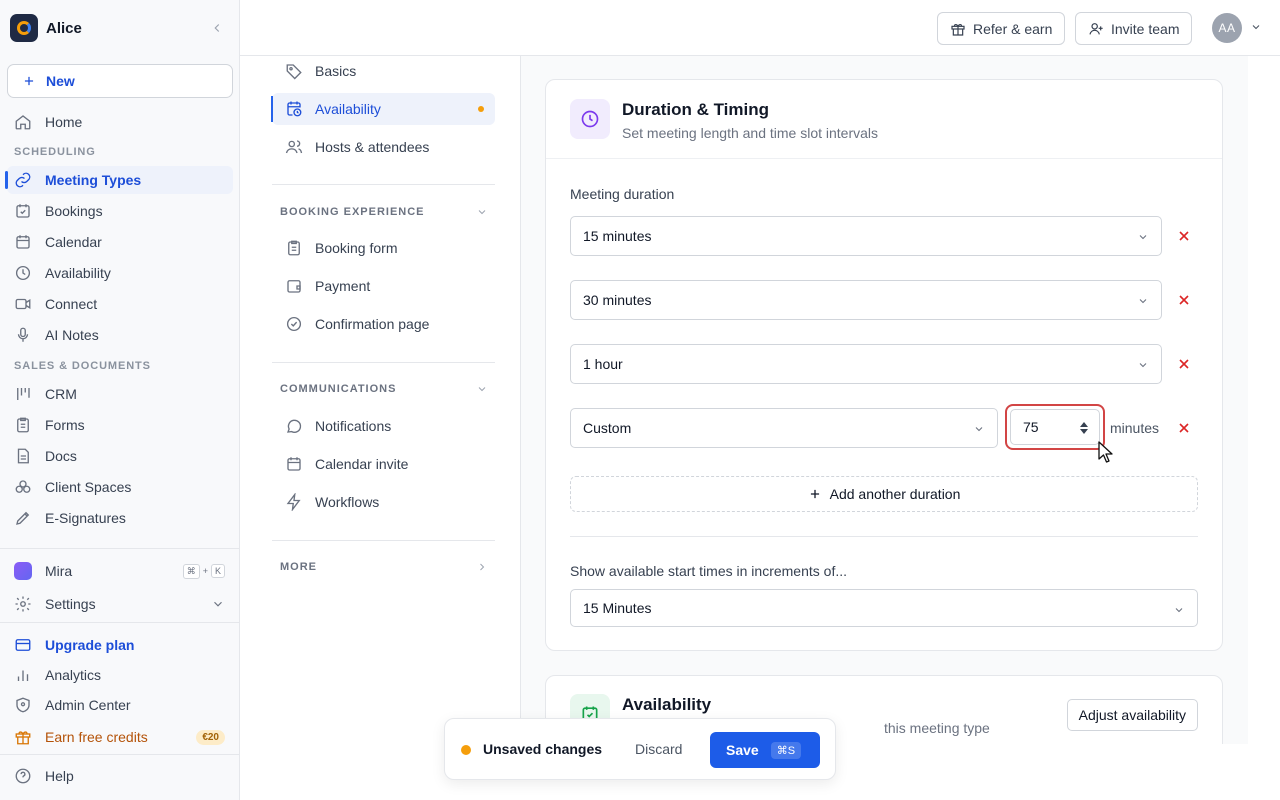 This screenshot has height=800, width=1280. I want to click on collapse-sidebar-icon, so click(217, 28).